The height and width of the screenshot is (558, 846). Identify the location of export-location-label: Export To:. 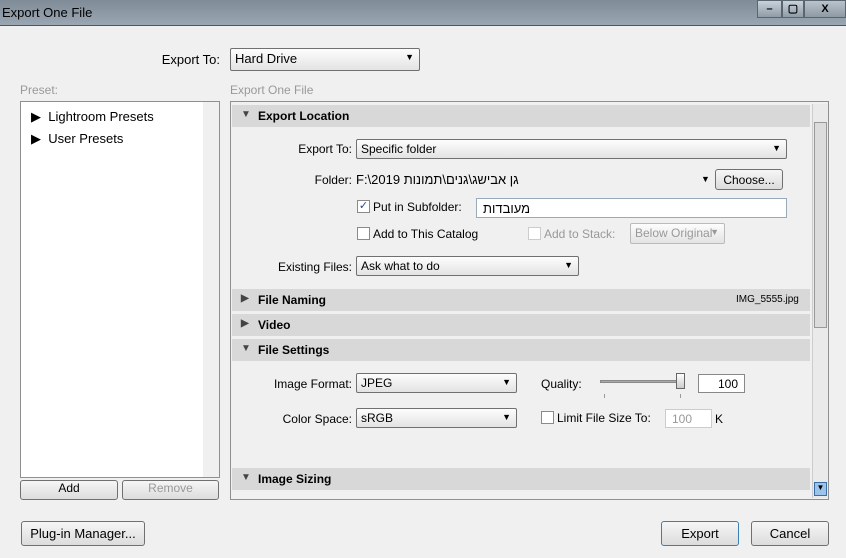
(325, 149).